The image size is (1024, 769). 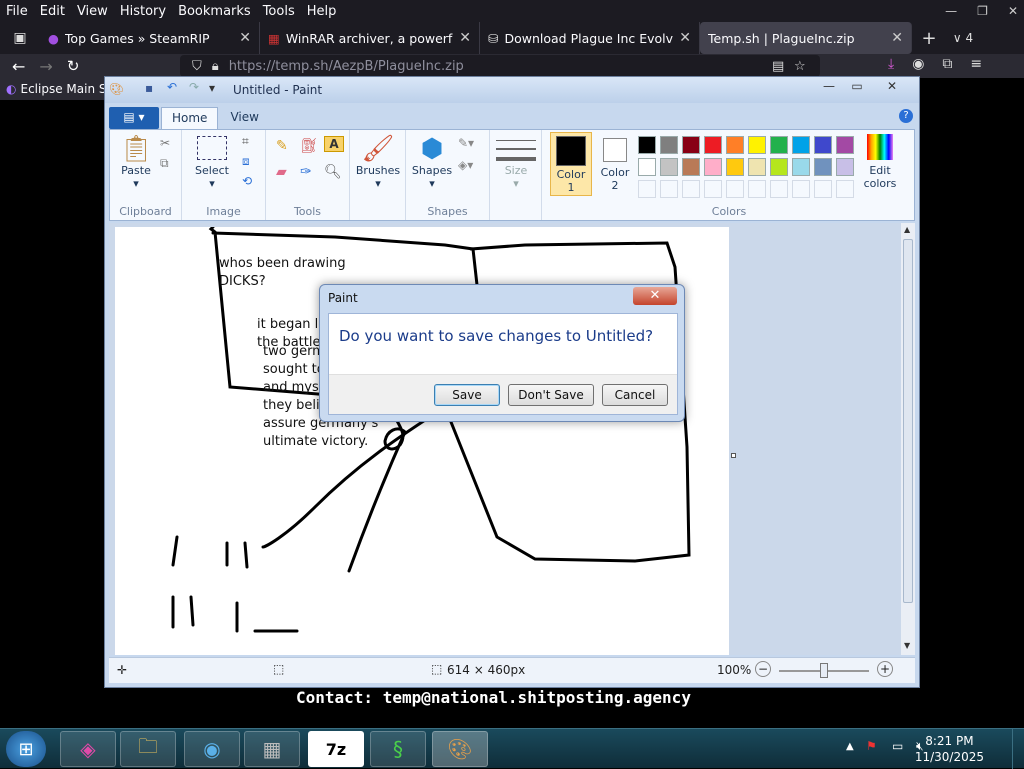 What do you see at coordinates (244, 118) in the screenshot?
I see `tab-view: View` at bounding box center [244, 118].